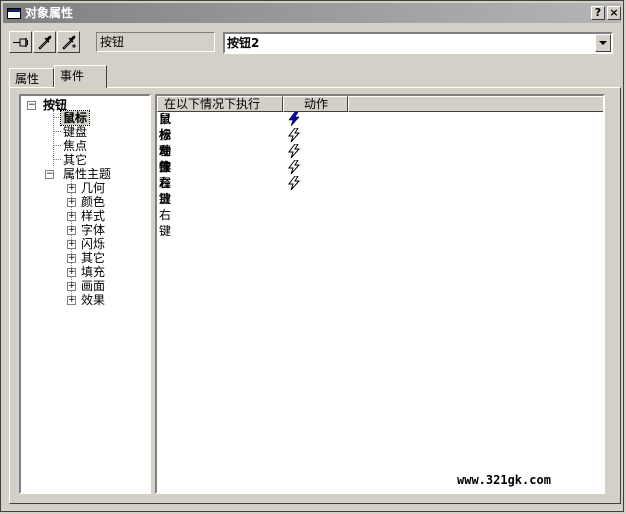  I want to click on tree-node-keyboard: 键盘, so click(75, 132).